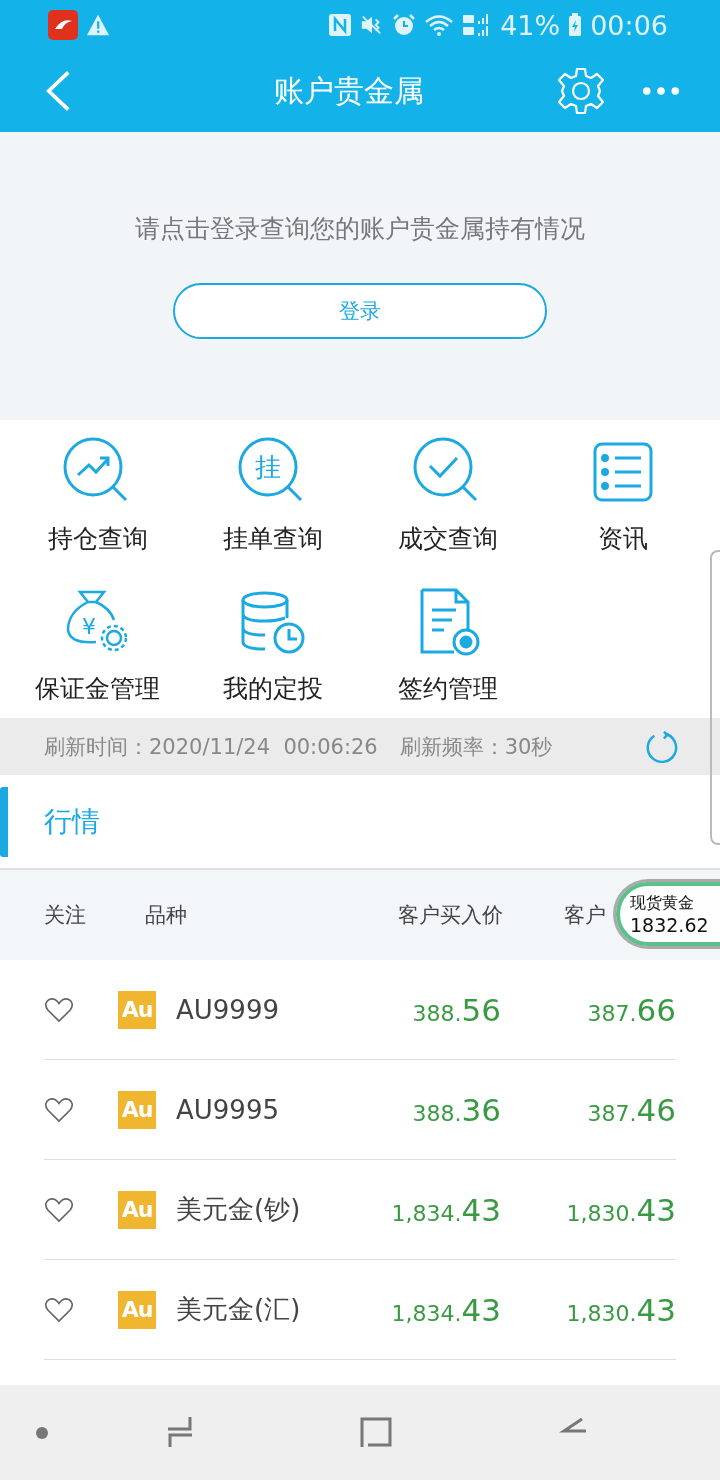  What do you see at coordinates (631, 1009) in the screenshot?
I see `sell-price: 387.66` at bounding box center [631, 1009].